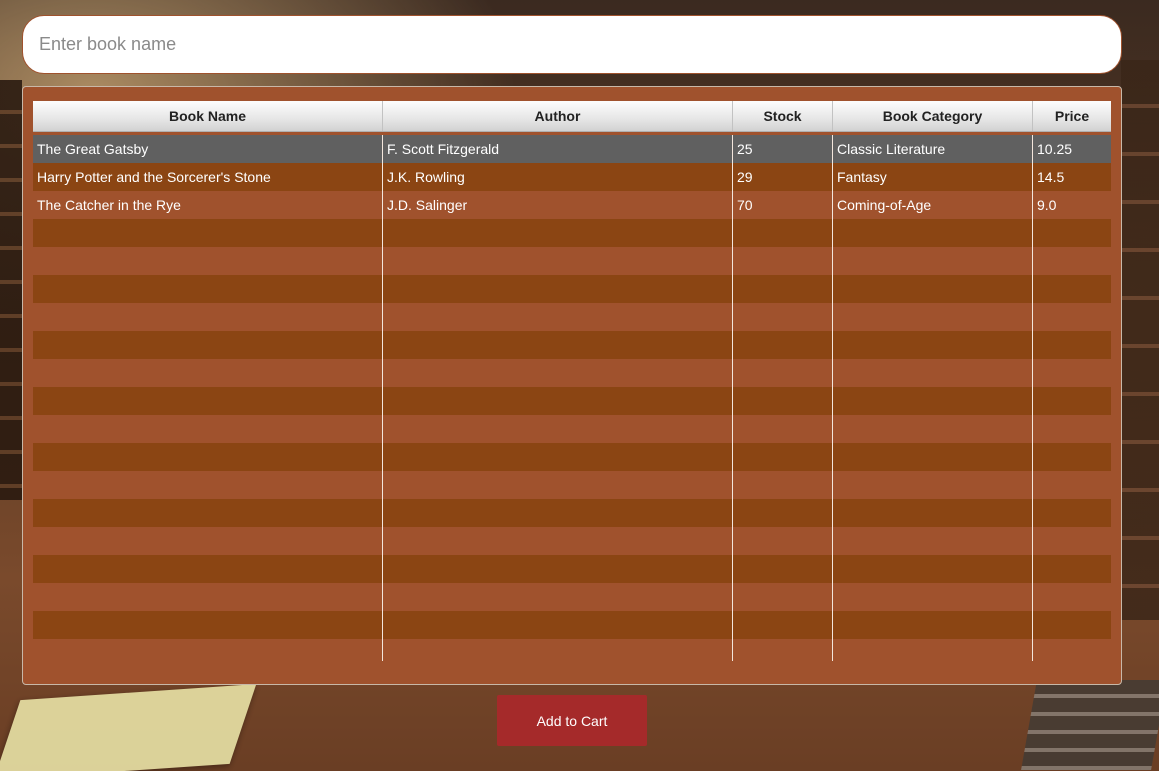 This screenshot has height=771, width=1159. Describe the element at coordinates (933, 116) in the screenshot. I see `column-header-book-category: Book Category` at that location.